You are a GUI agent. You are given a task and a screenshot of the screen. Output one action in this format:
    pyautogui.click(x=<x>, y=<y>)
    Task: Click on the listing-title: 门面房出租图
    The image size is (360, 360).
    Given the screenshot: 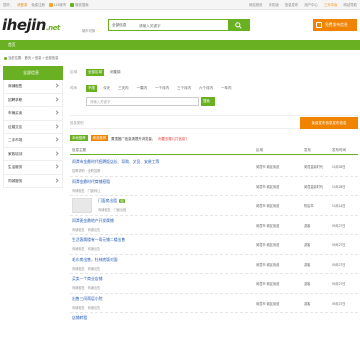 What is the action you would take?
    pyautogui.click(x=111, y=201)
    